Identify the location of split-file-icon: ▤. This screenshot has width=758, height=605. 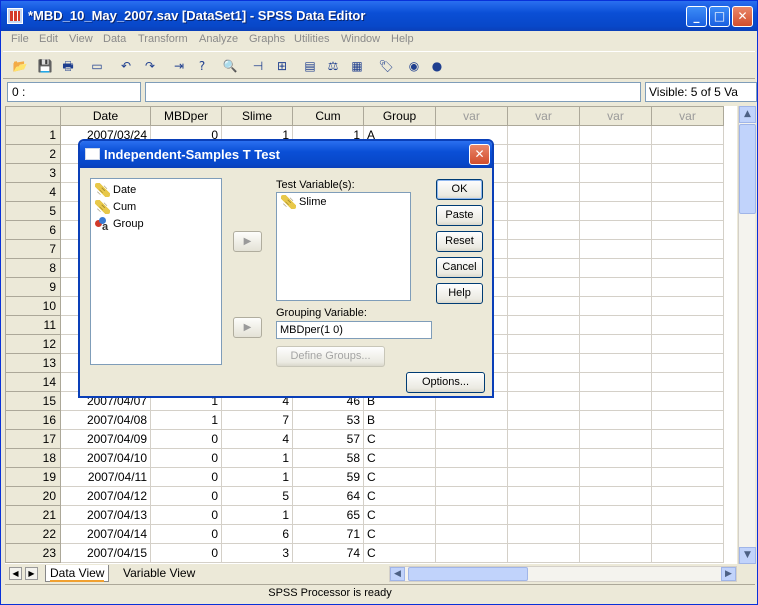
(310, 66).